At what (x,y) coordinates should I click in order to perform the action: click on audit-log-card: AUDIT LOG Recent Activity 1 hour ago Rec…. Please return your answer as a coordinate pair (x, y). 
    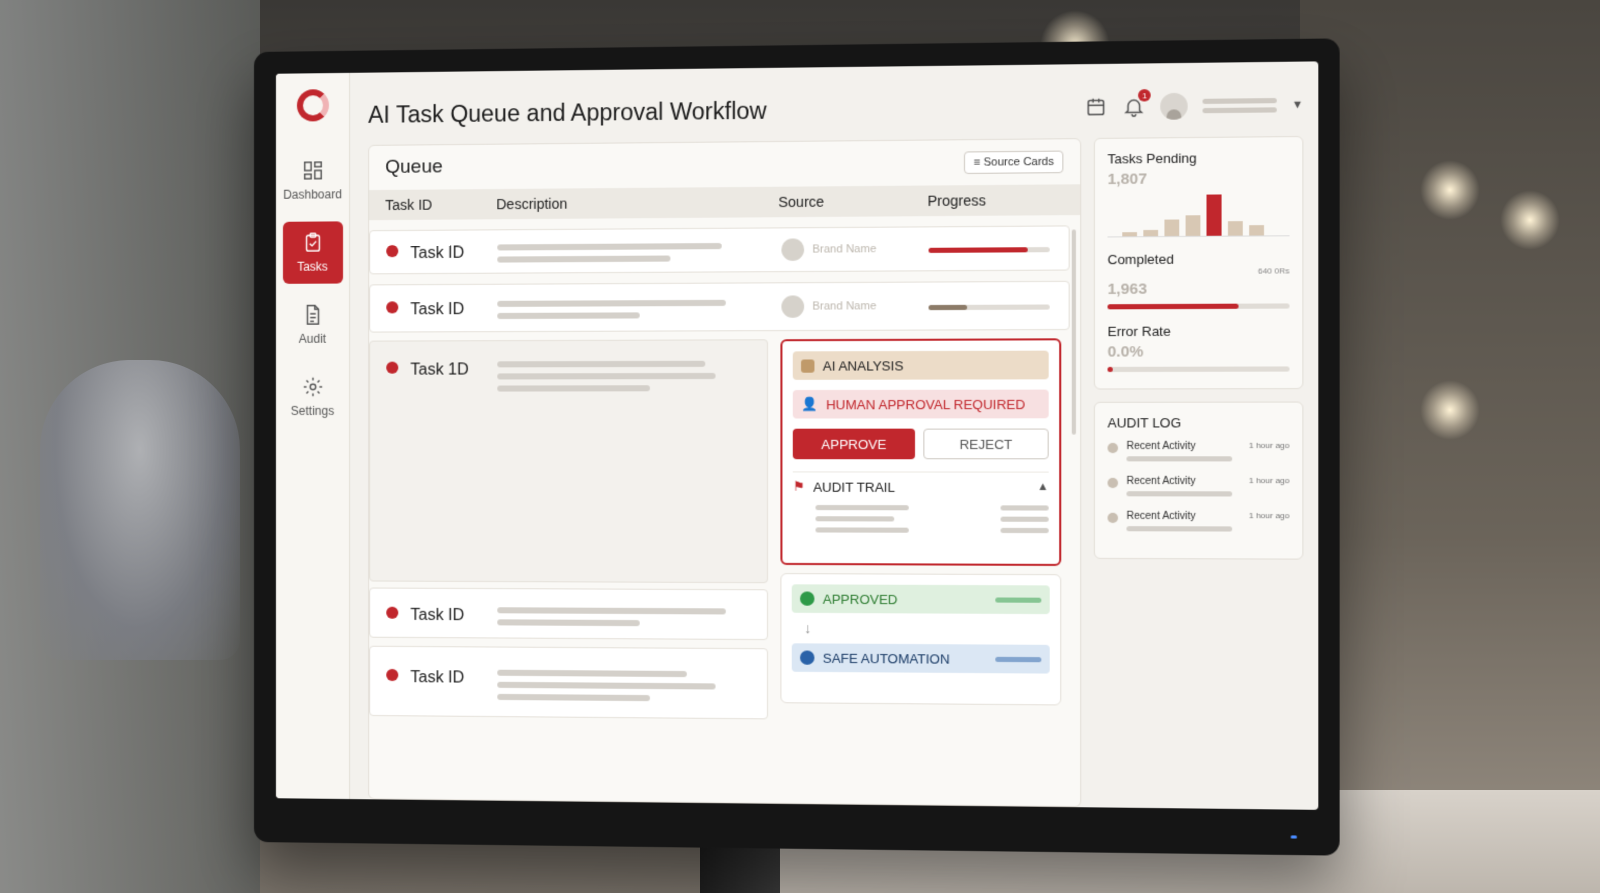
    Looking at the image, I should click on (1198, 480).